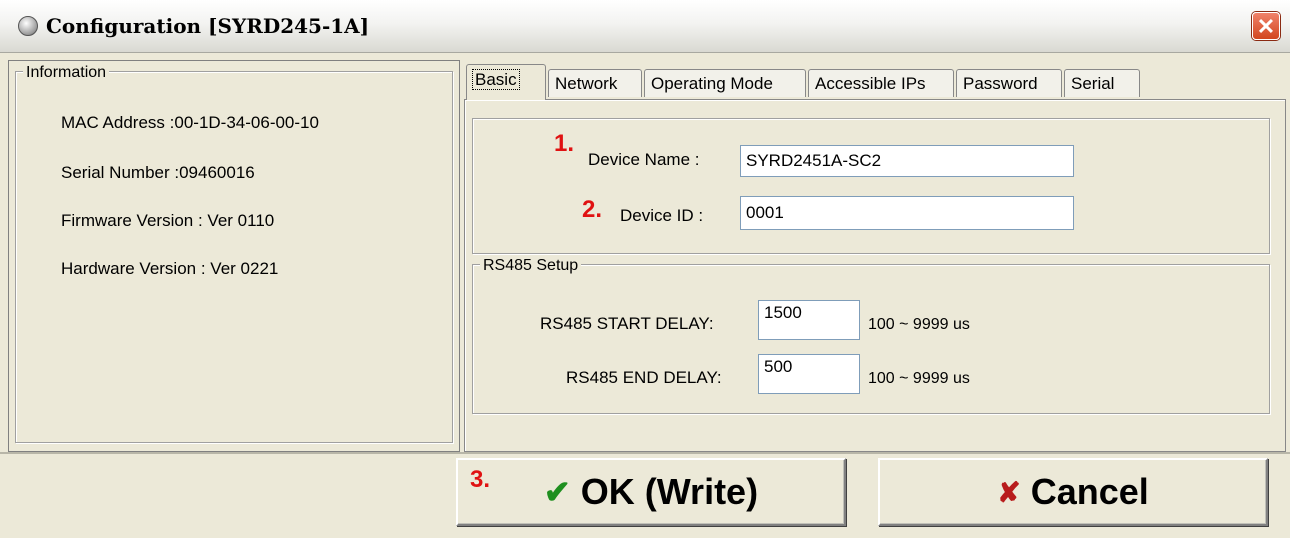 The image size is (1290, 538). What do you see at coordinates (1009, 83) in the screenshot?
I see `tab-password: Password` at bounding box center [1009, 83].